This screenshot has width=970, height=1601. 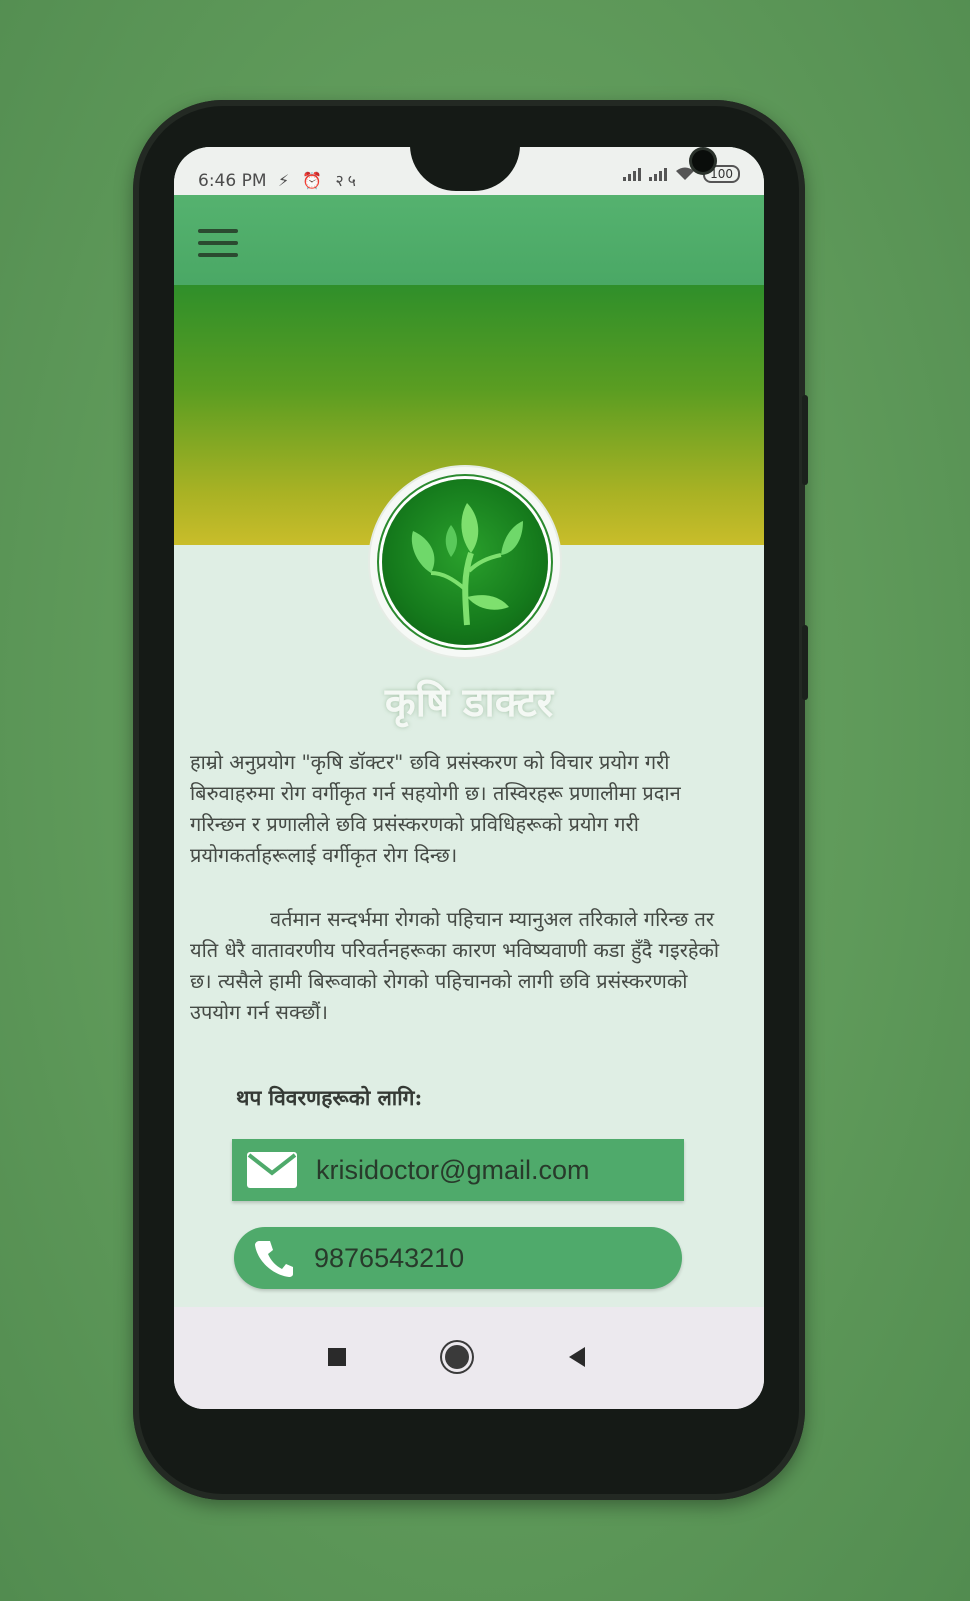 I want to click on email-label: krisidoctor@gmail.com, so click(x=453, y=1169).